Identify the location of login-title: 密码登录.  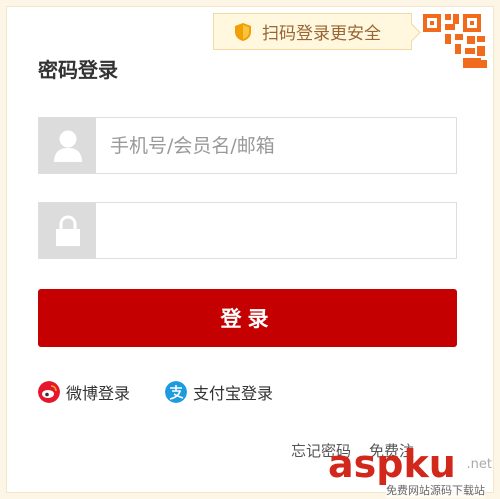
(78, 70).